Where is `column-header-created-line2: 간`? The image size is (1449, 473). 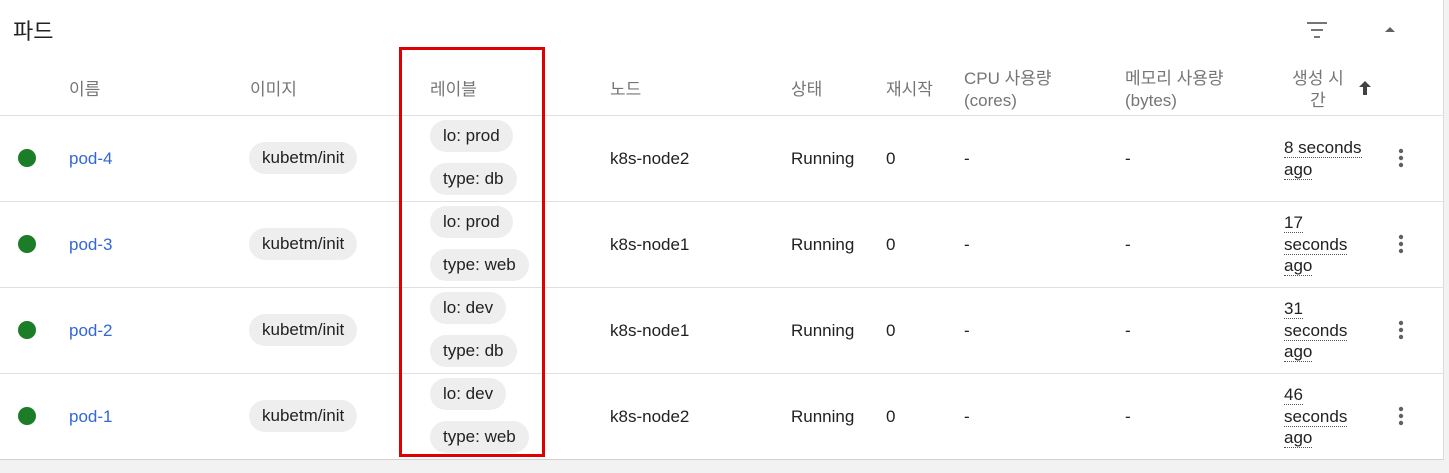 column-header-created-line2: 간 is located at coordinates (1318, 100).